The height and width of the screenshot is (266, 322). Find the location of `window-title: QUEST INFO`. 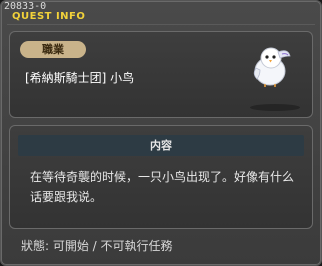

window-title: QUEST INFO is located at coordinates (49, 16).